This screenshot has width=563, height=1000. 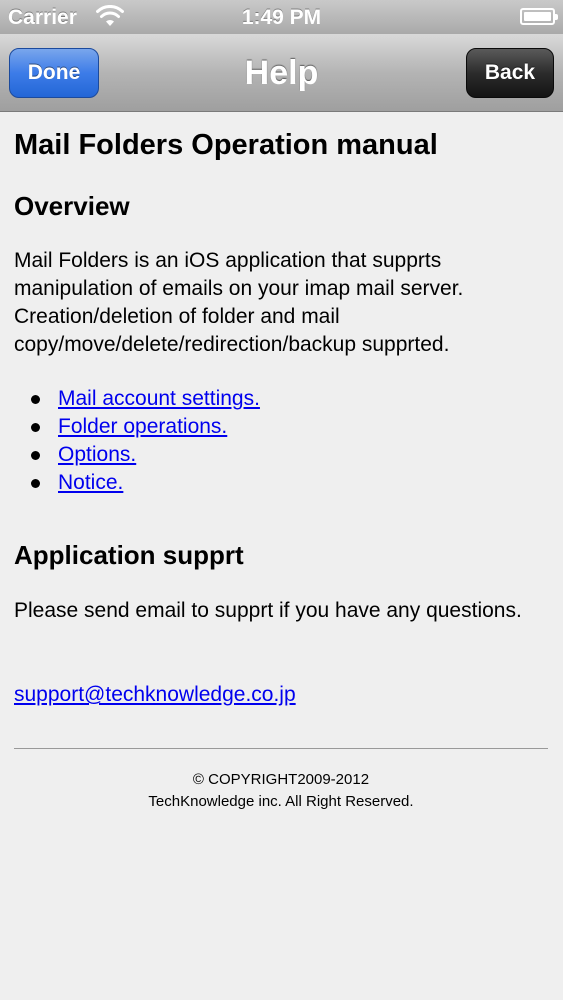 I want to click on list-item: Options., so click(x=137, y=455).